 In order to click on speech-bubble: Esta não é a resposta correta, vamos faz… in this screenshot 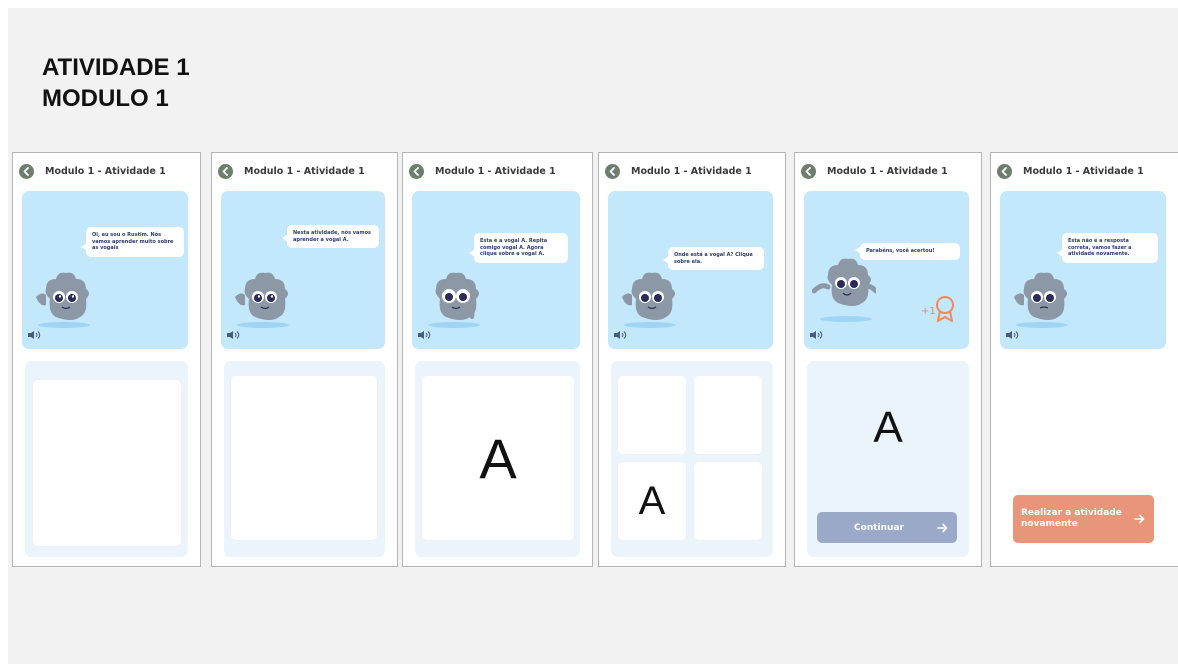, I will do `click(1107, 248)`.